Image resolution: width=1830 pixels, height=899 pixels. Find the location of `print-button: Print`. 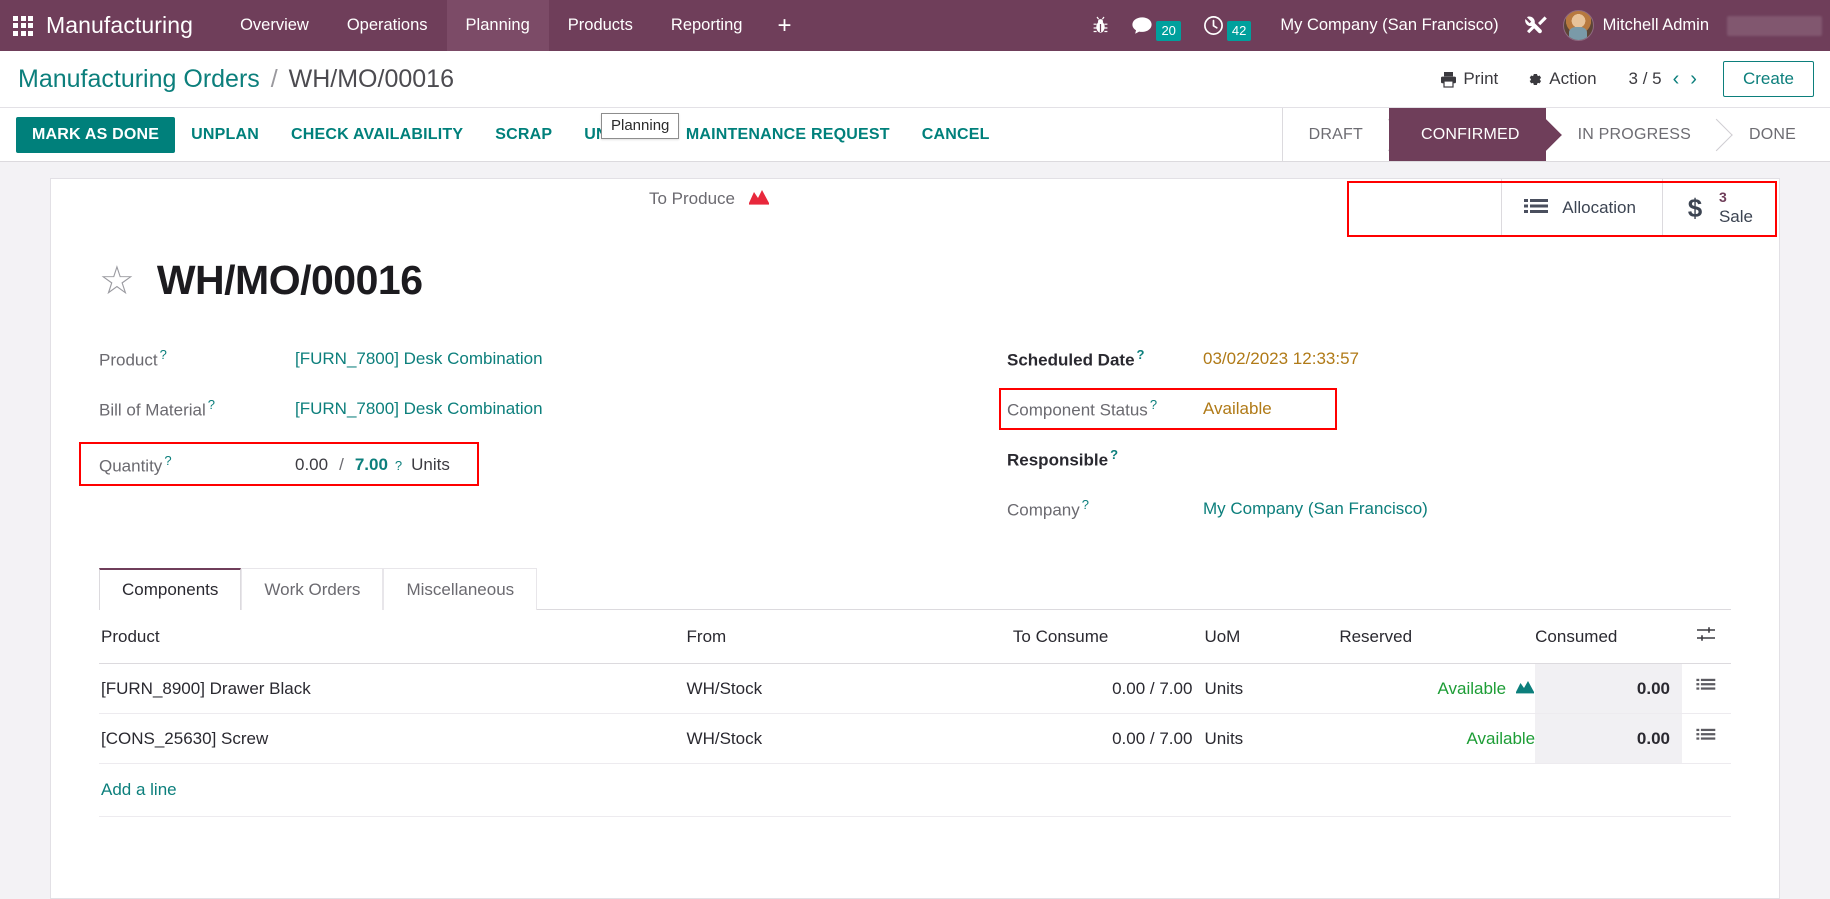

print-button: Print is located at coordinates (1469, 79).